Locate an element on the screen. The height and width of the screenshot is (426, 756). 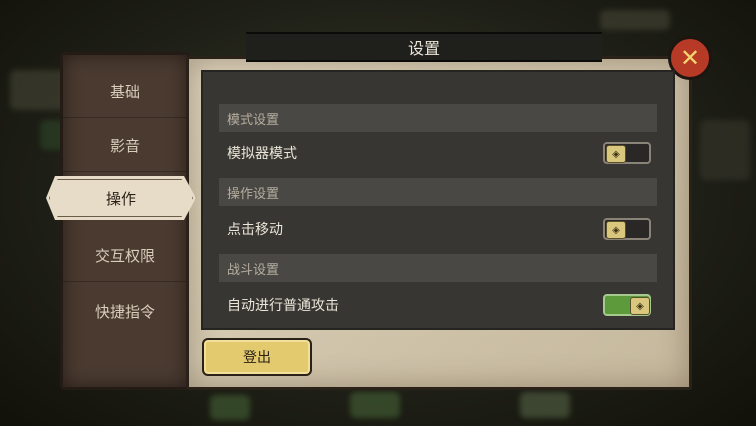
tab-audio-video: 影音 is located at coordinates (125, 145).